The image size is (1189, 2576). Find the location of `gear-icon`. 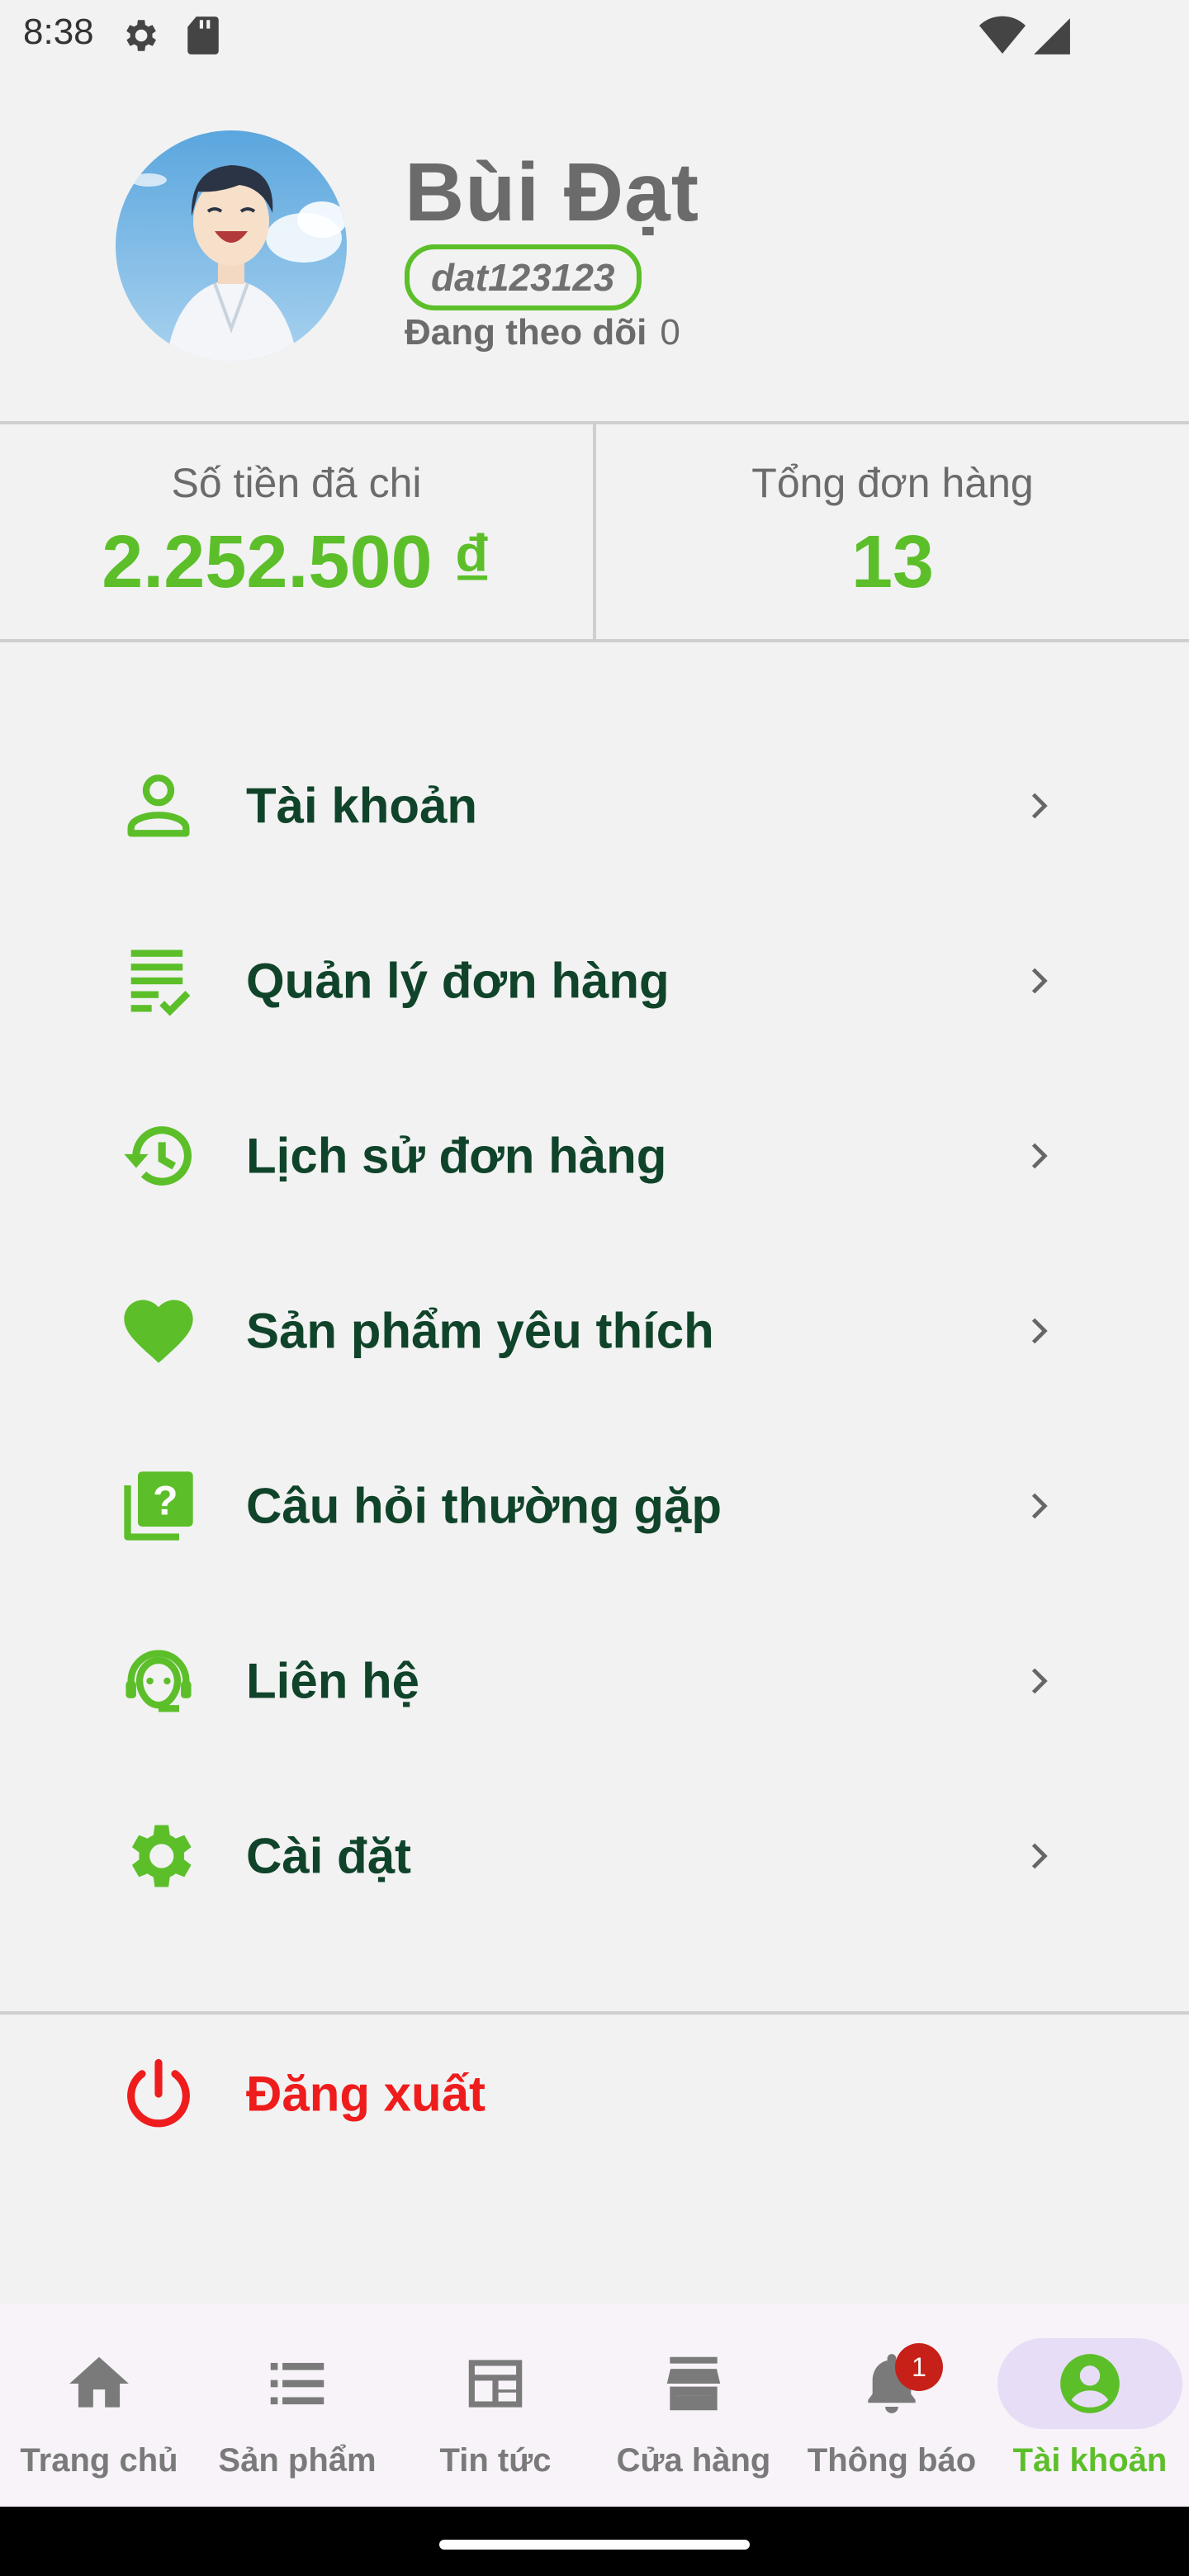

gear-icon is located at coordinates (161, 1856).